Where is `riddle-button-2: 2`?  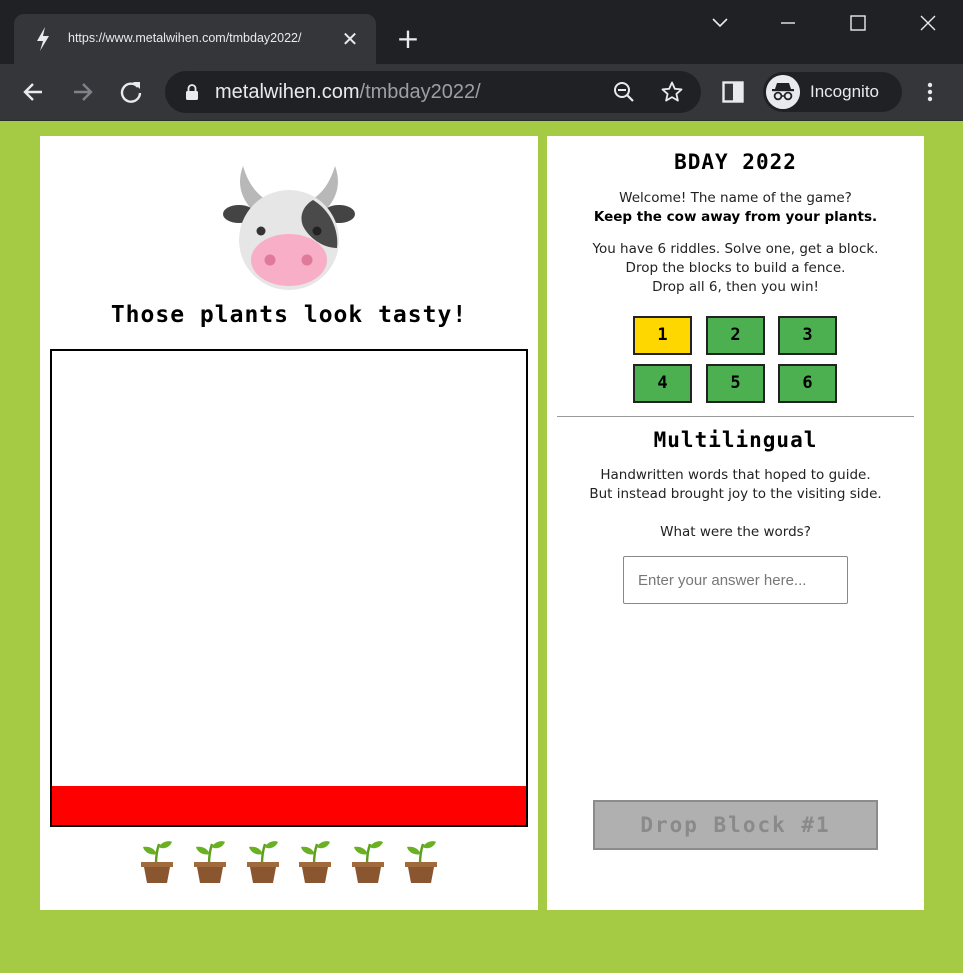 riddle-button-2: 2 is located at coordinates (735, 335).